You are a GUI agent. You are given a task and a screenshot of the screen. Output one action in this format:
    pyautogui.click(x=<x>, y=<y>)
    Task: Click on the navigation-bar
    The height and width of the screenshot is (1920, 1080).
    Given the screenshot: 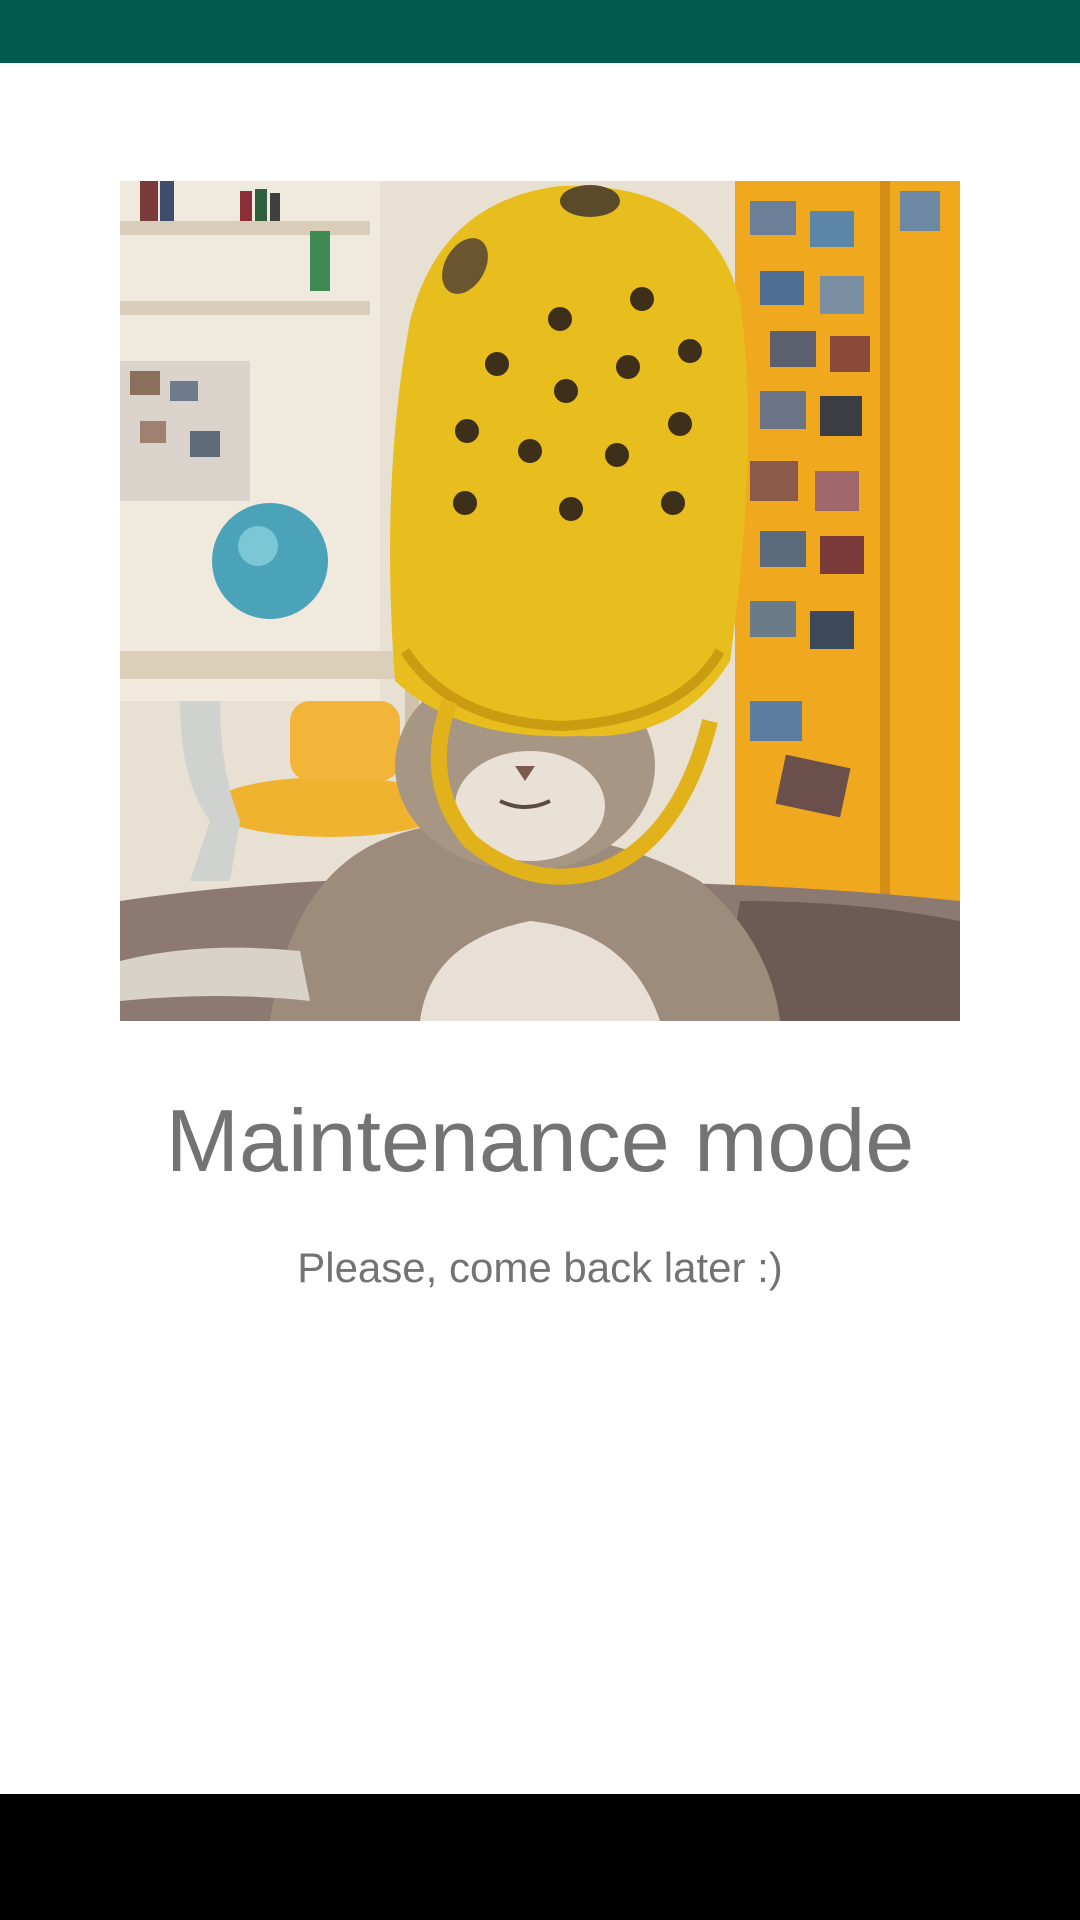 What is the action you would take?
    pyautogui.click(x=540, y=1857)
    